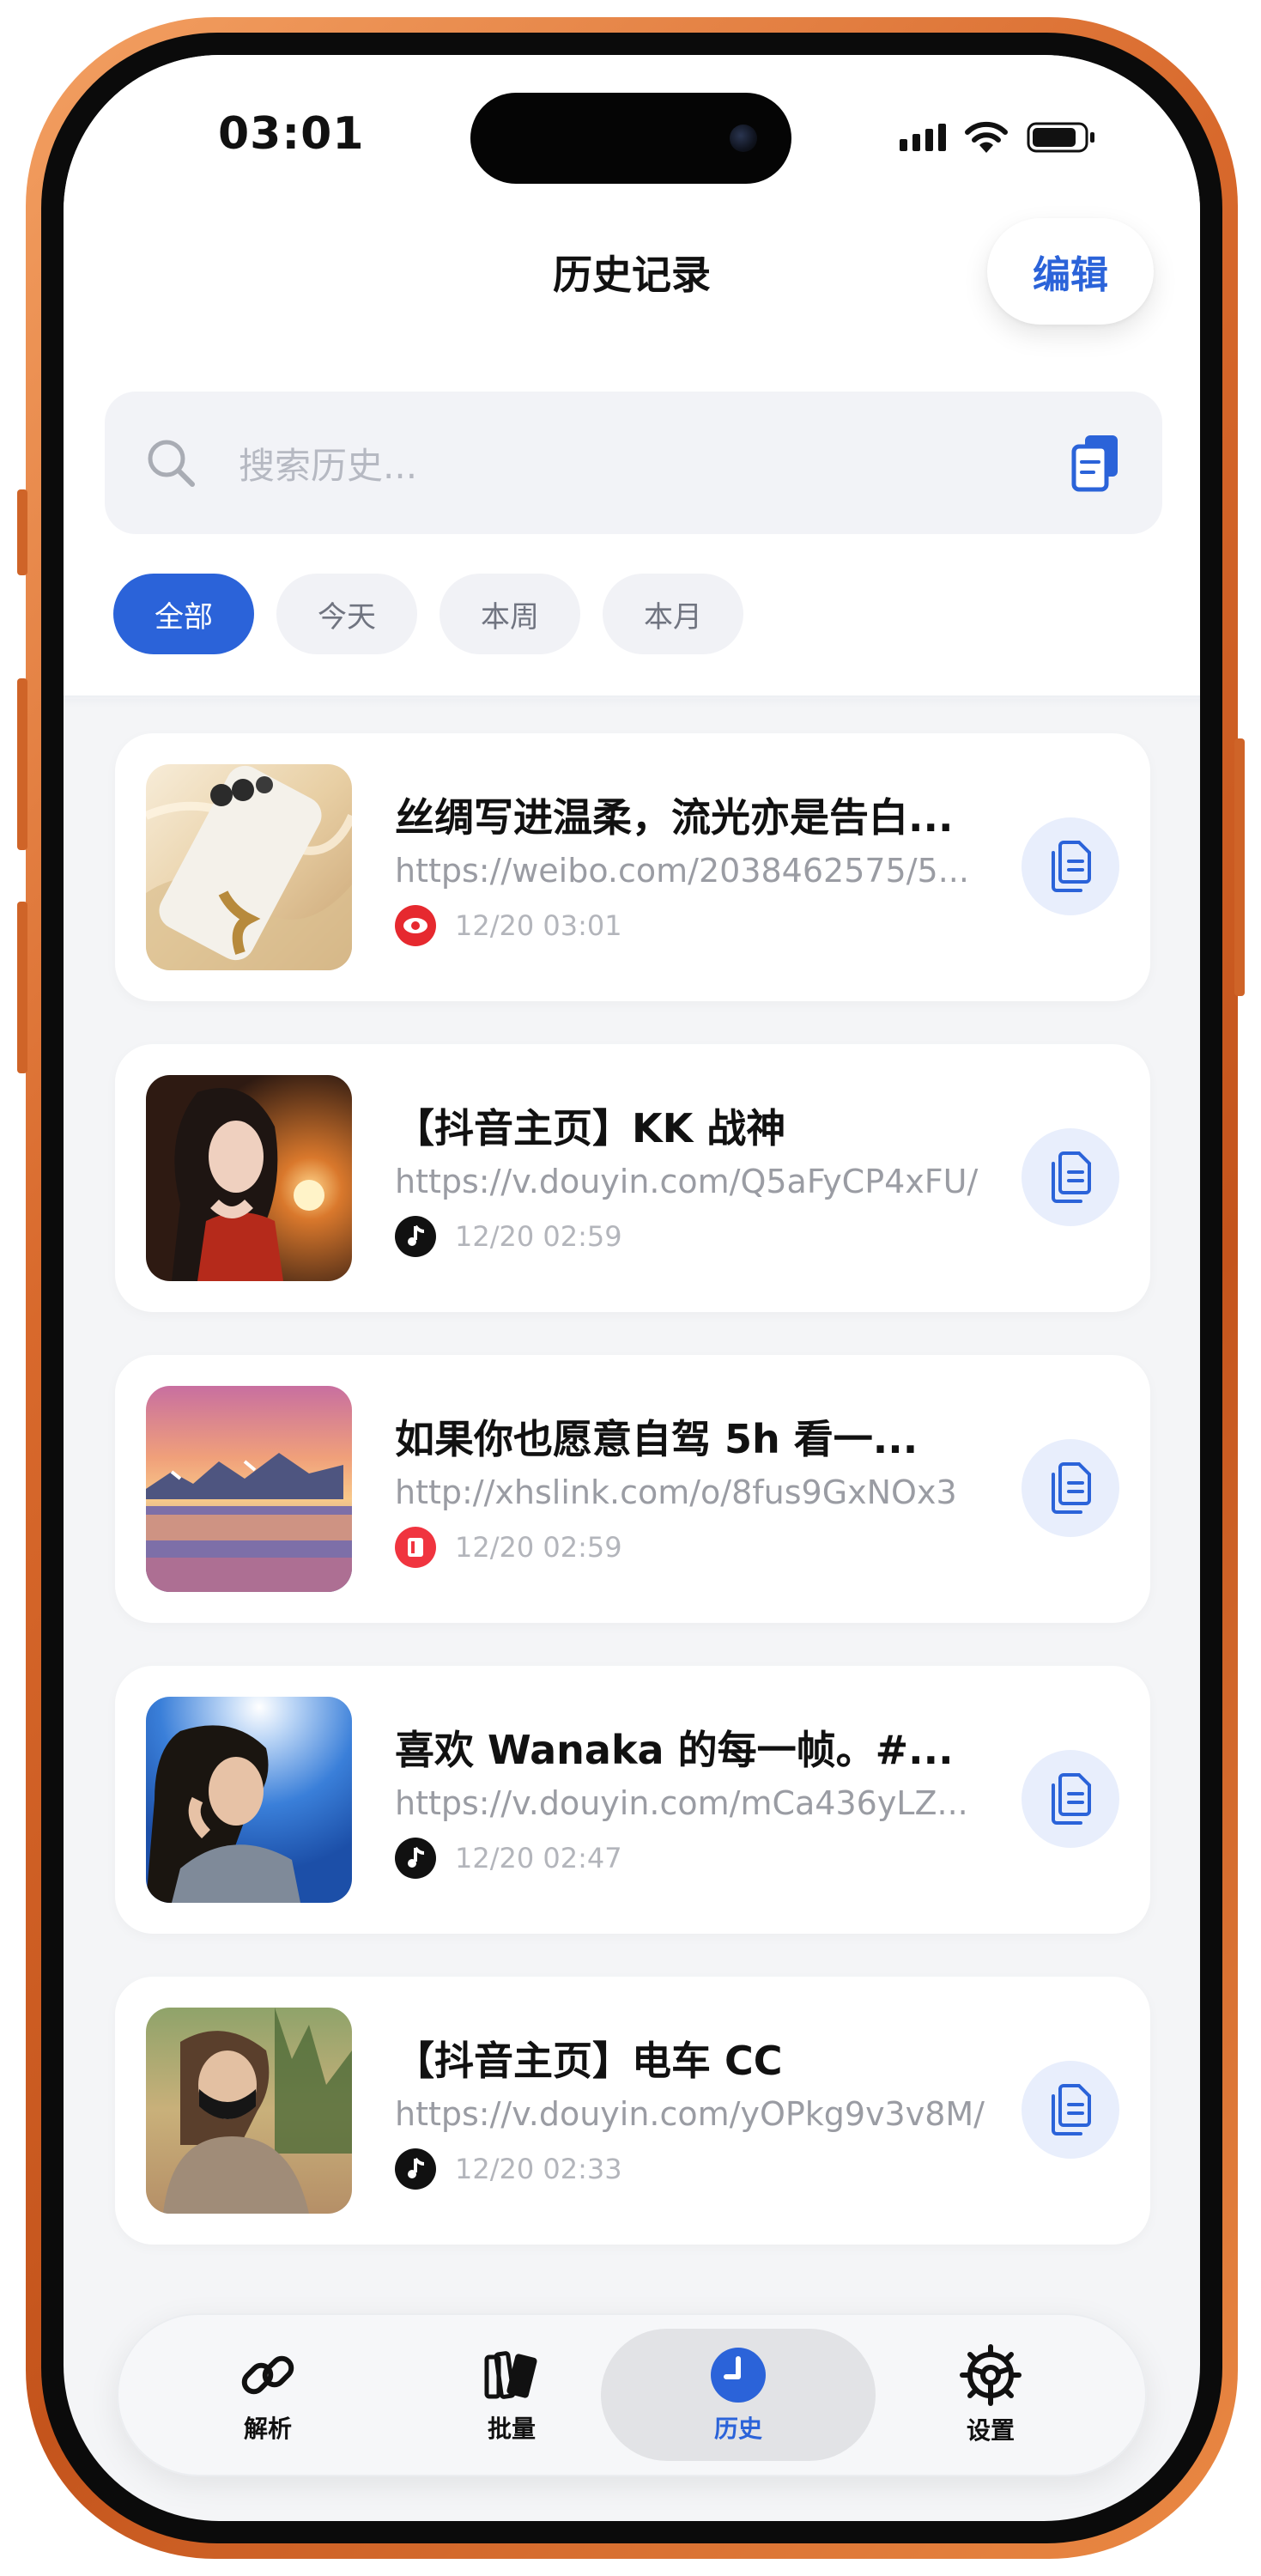 This screenshot has width=1261, height=2576. I want to click on item-url: https://v.douyin.com/Q5aFyCP4xFU/, so click(687, 1181).